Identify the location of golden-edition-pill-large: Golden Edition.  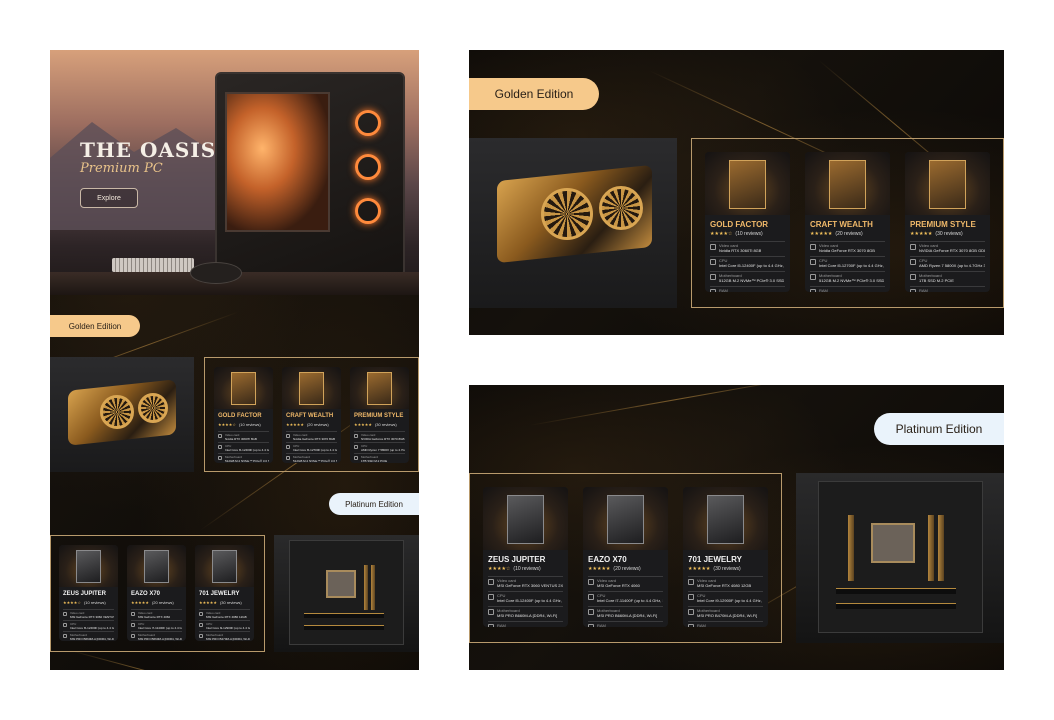
(534, 94).